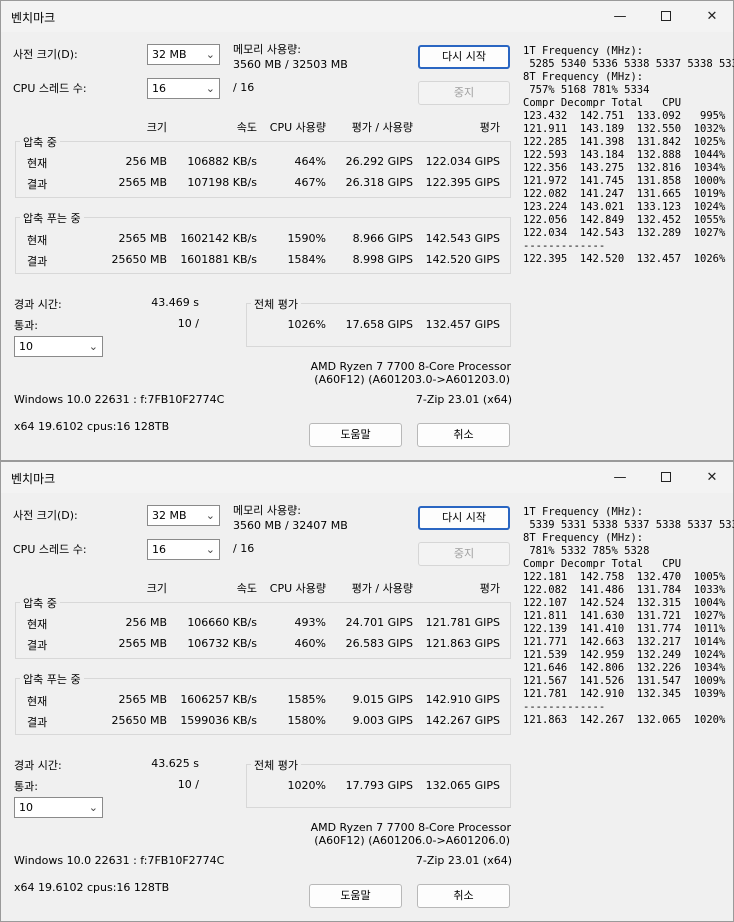 The height and width of the screenshot is (922, 734). I want to click on row-cpu: 1585%, so click(306, 699).